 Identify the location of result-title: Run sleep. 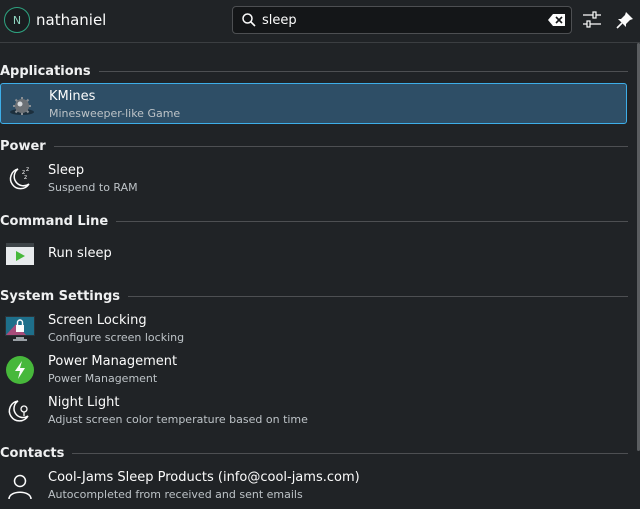
(80, 253).